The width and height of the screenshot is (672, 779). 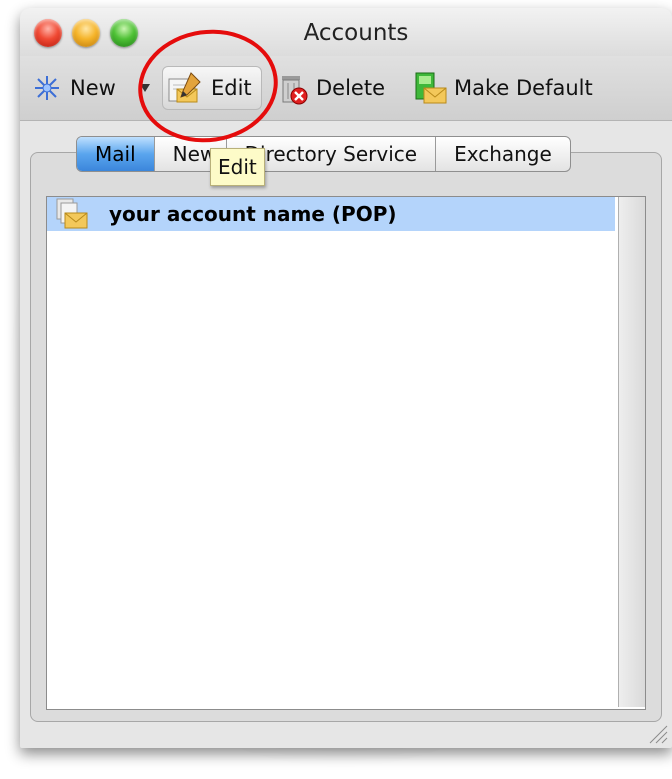 I want to click on list-item: your account name (POP), so click(x=331, y=214).